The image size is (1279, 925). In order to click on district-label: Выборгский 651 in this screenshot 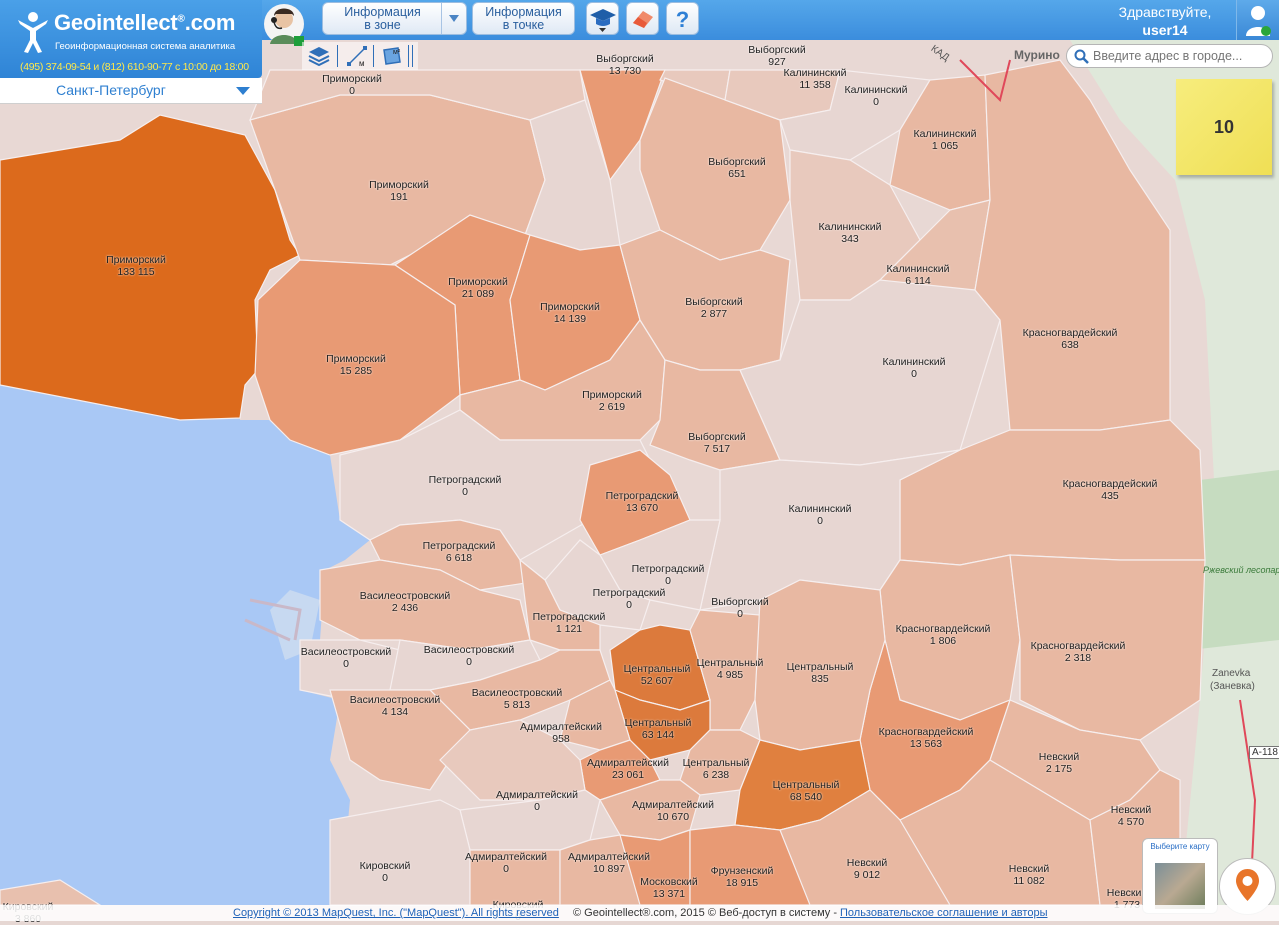, I will do `click(736, 168)`.